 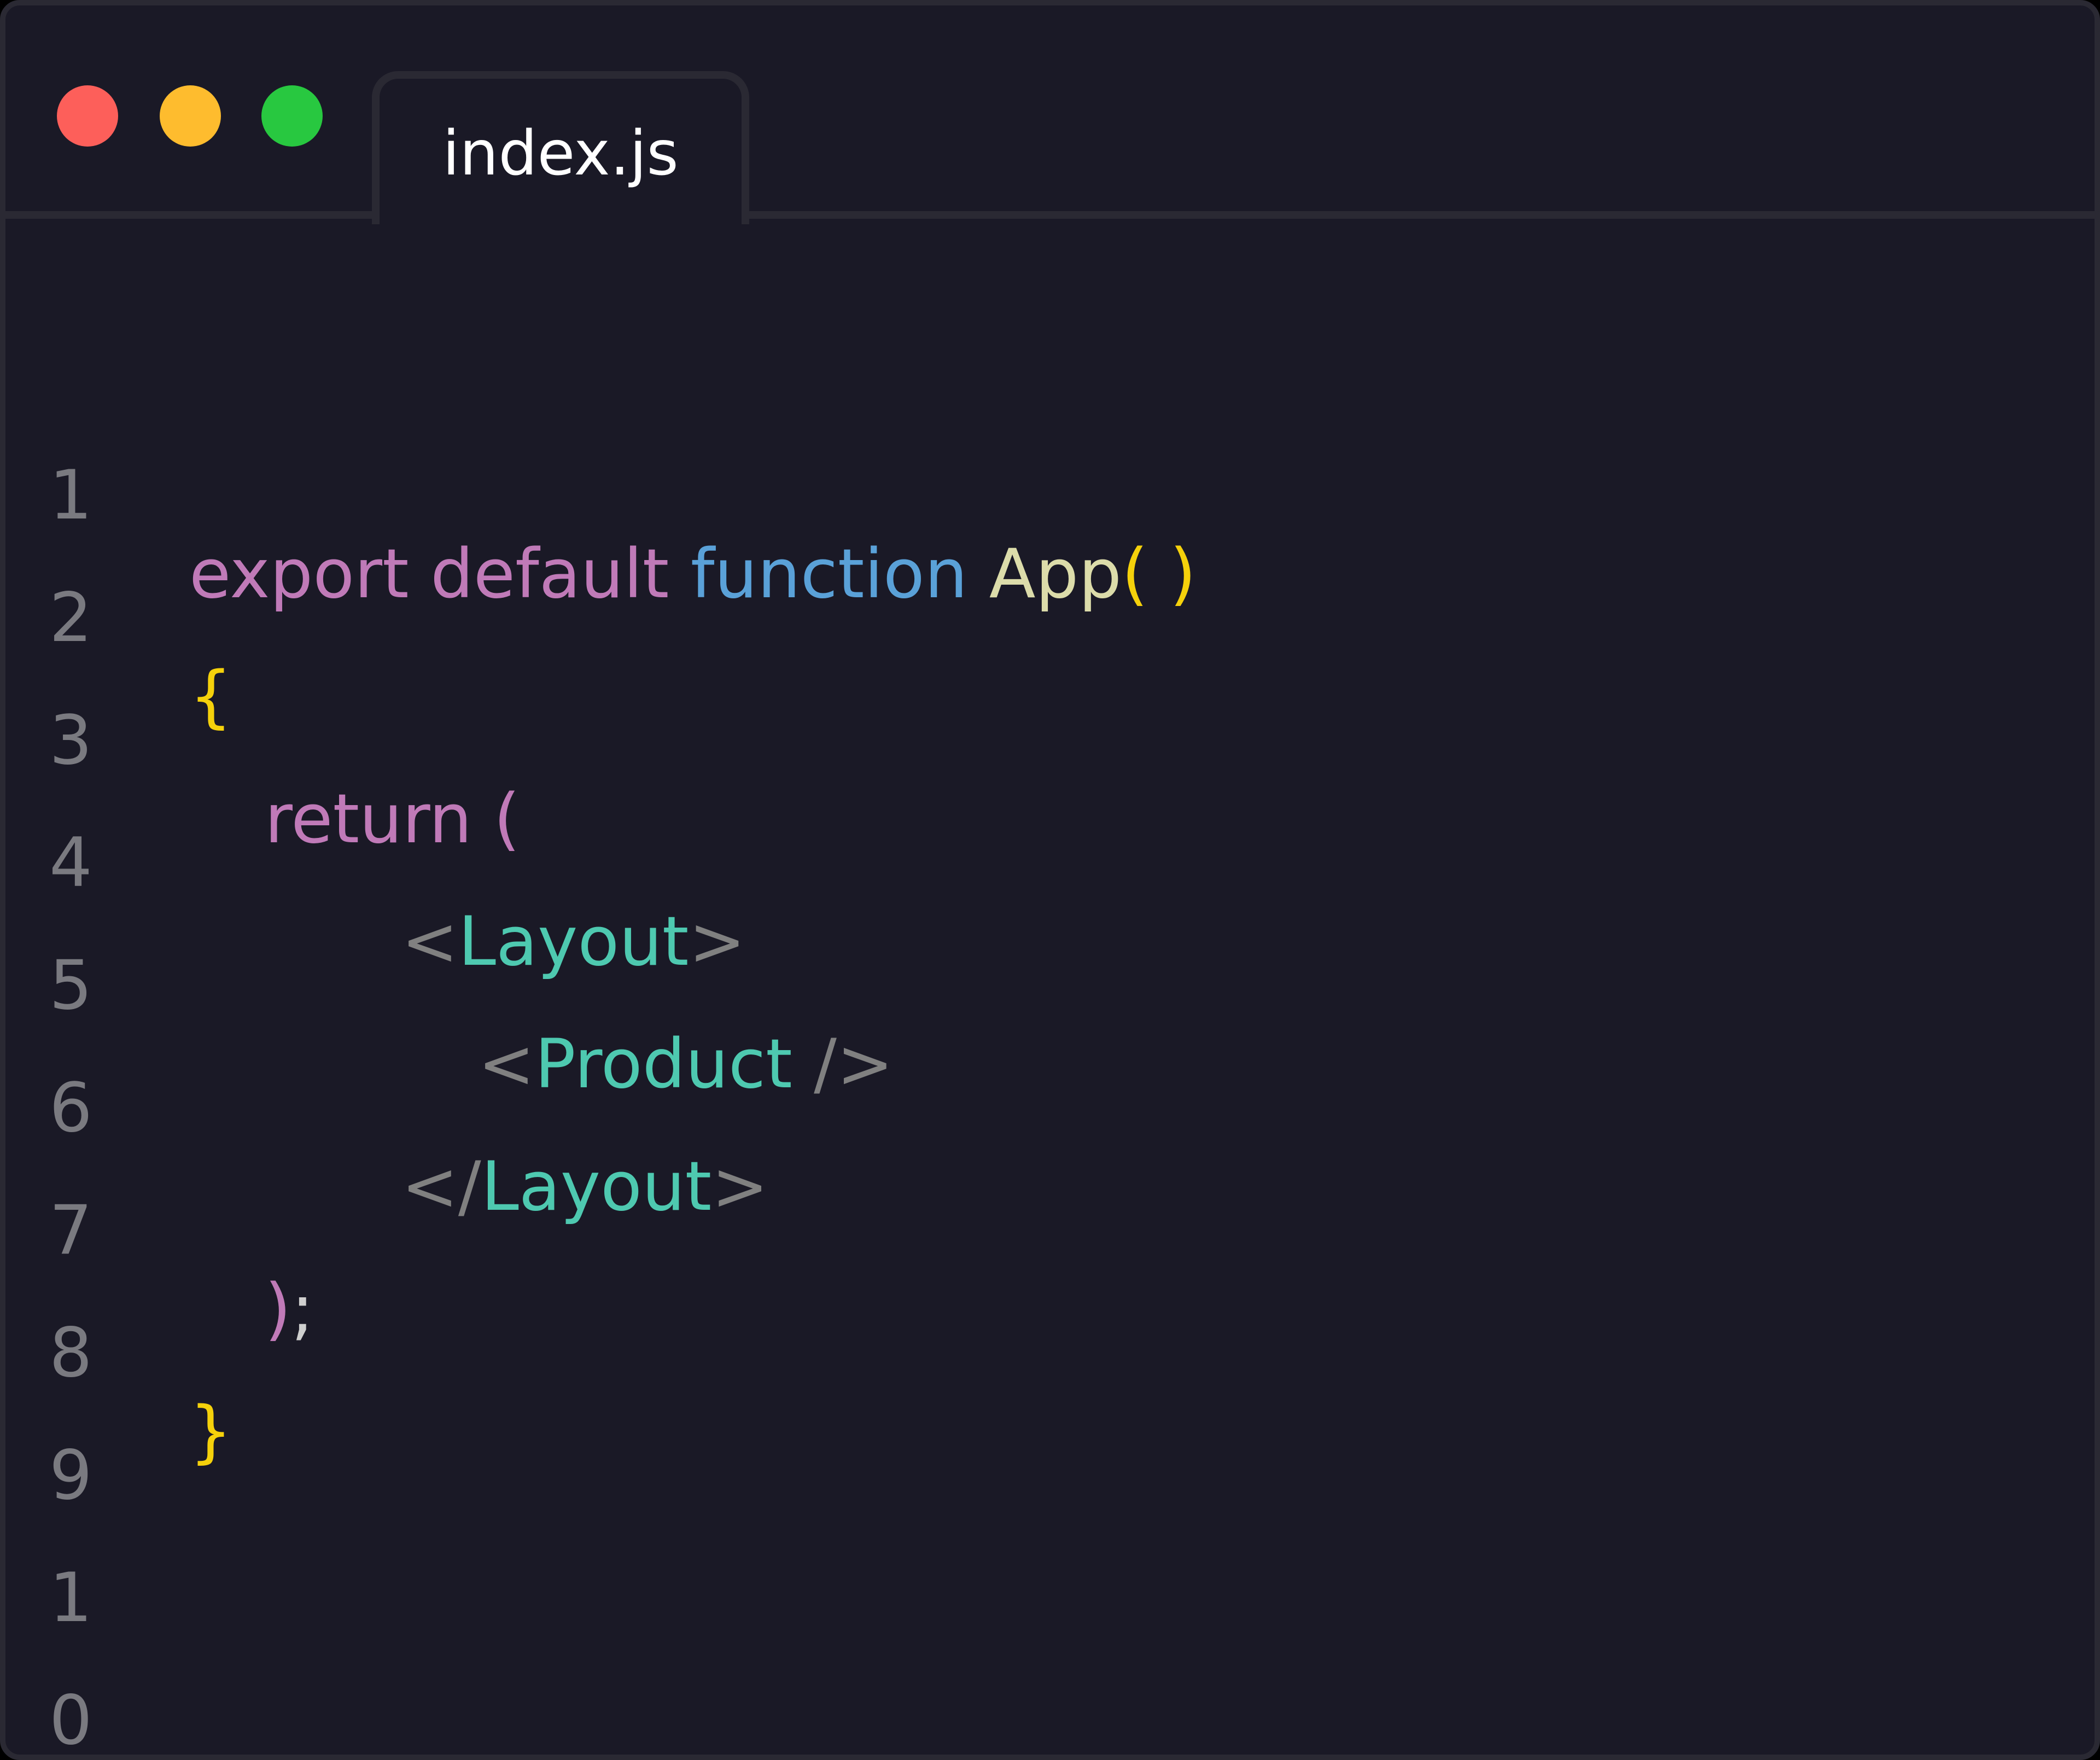 What do you see at coordinates (70, 1720) in the screenshot?
I see `line-number: 0` at bounding box center [70, 1720].